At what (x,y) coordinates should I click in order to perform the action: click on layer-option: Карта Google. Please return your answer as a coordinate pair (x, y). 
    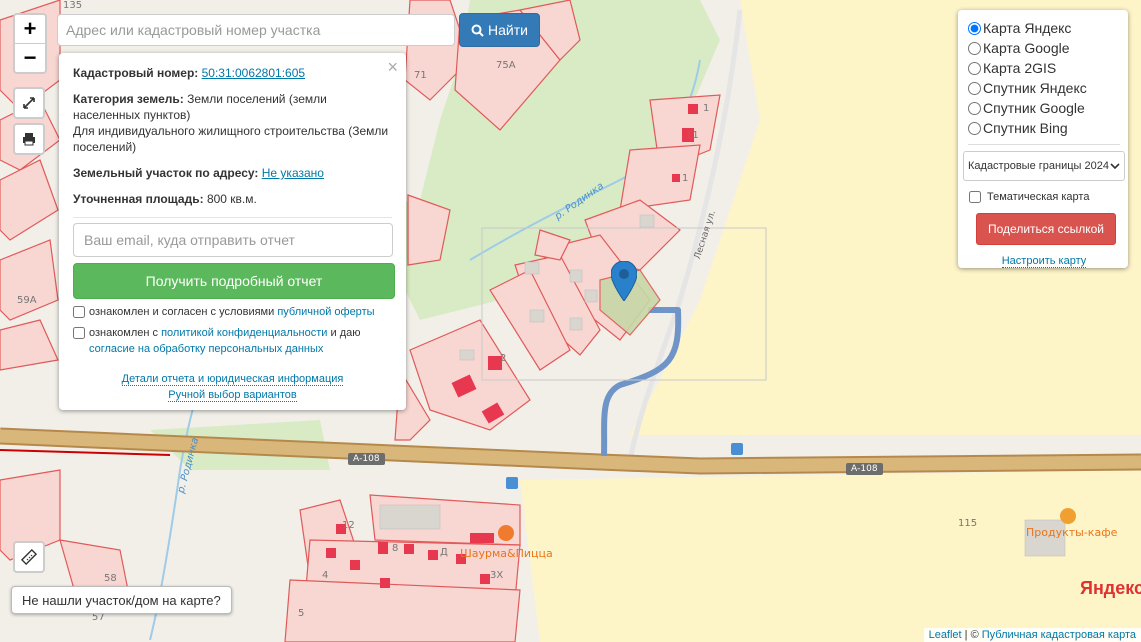
    Looking at the image, I should click on (1044, 48).